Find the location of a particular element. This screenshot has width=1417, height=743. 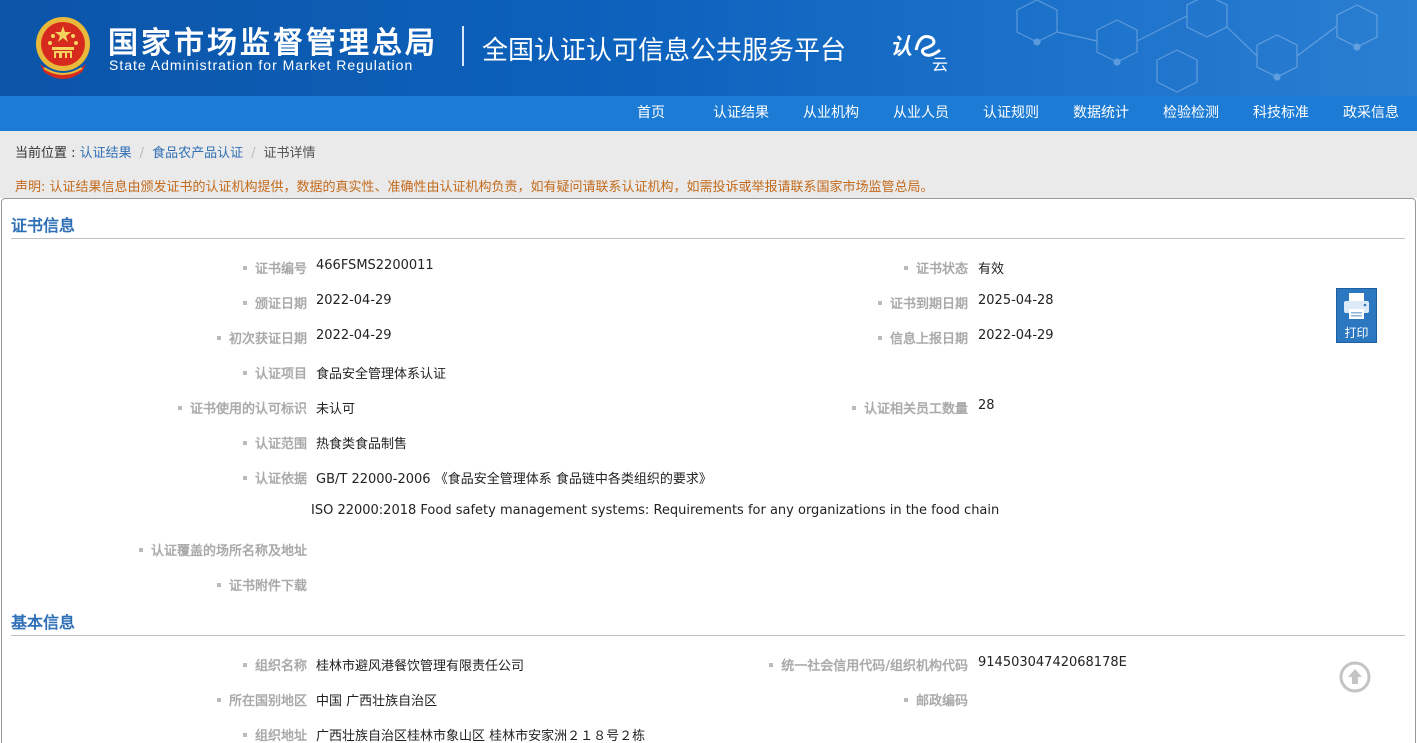

breadcrumb: 当前位置 : 认证结果 / 食品农产品认证 / 证书详情 is located at coordinates (165, 151).